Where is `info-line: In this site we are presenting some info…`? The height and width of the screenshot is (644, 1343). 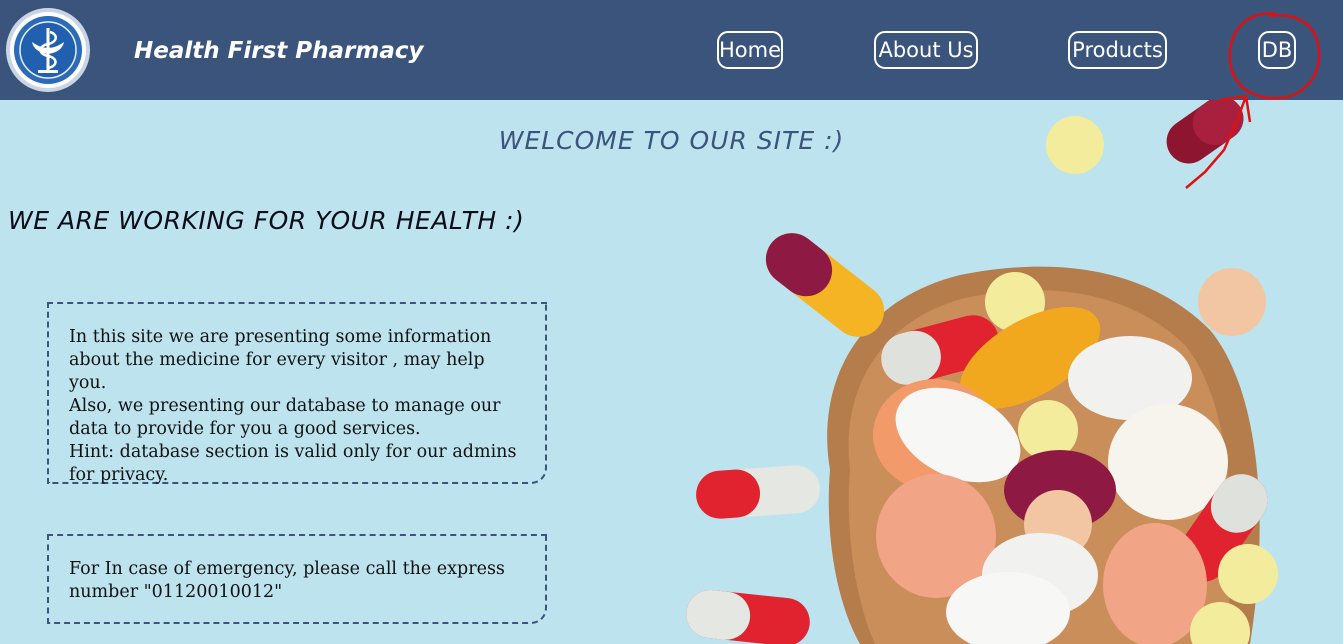
info-line: In this site we are presenting some info… is located at coordinates (280, 360).